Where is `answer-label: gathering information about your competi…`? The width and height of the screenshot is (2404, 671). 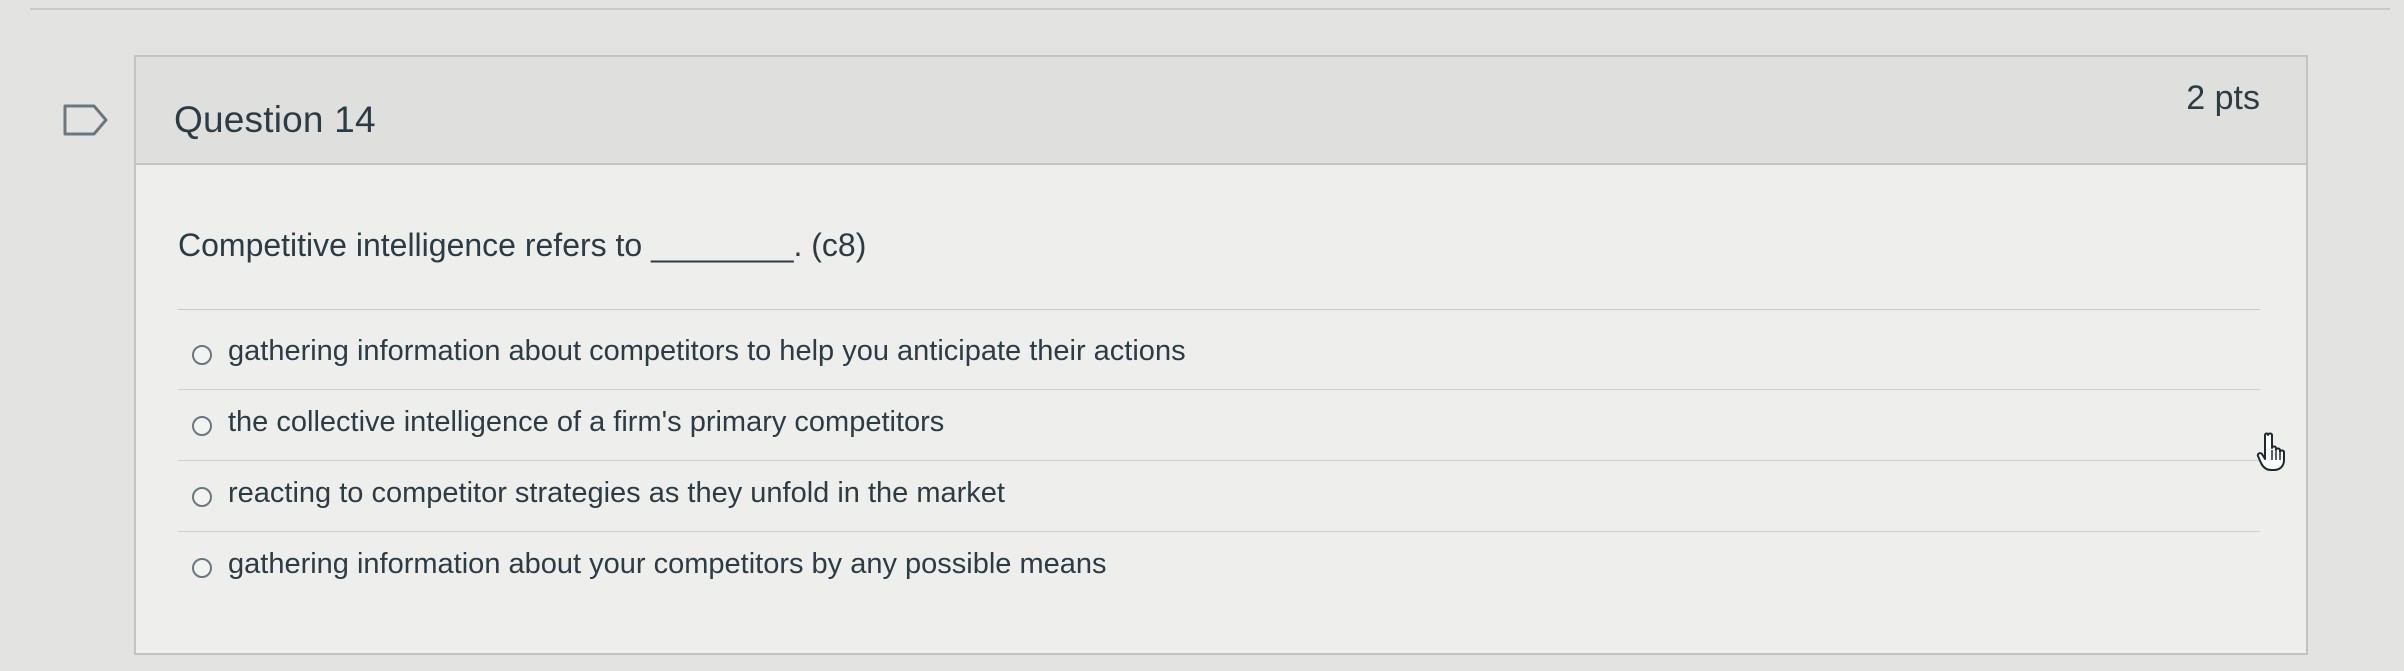 answer-label: gathering information about your competi… is located at coordinates (667, 564).